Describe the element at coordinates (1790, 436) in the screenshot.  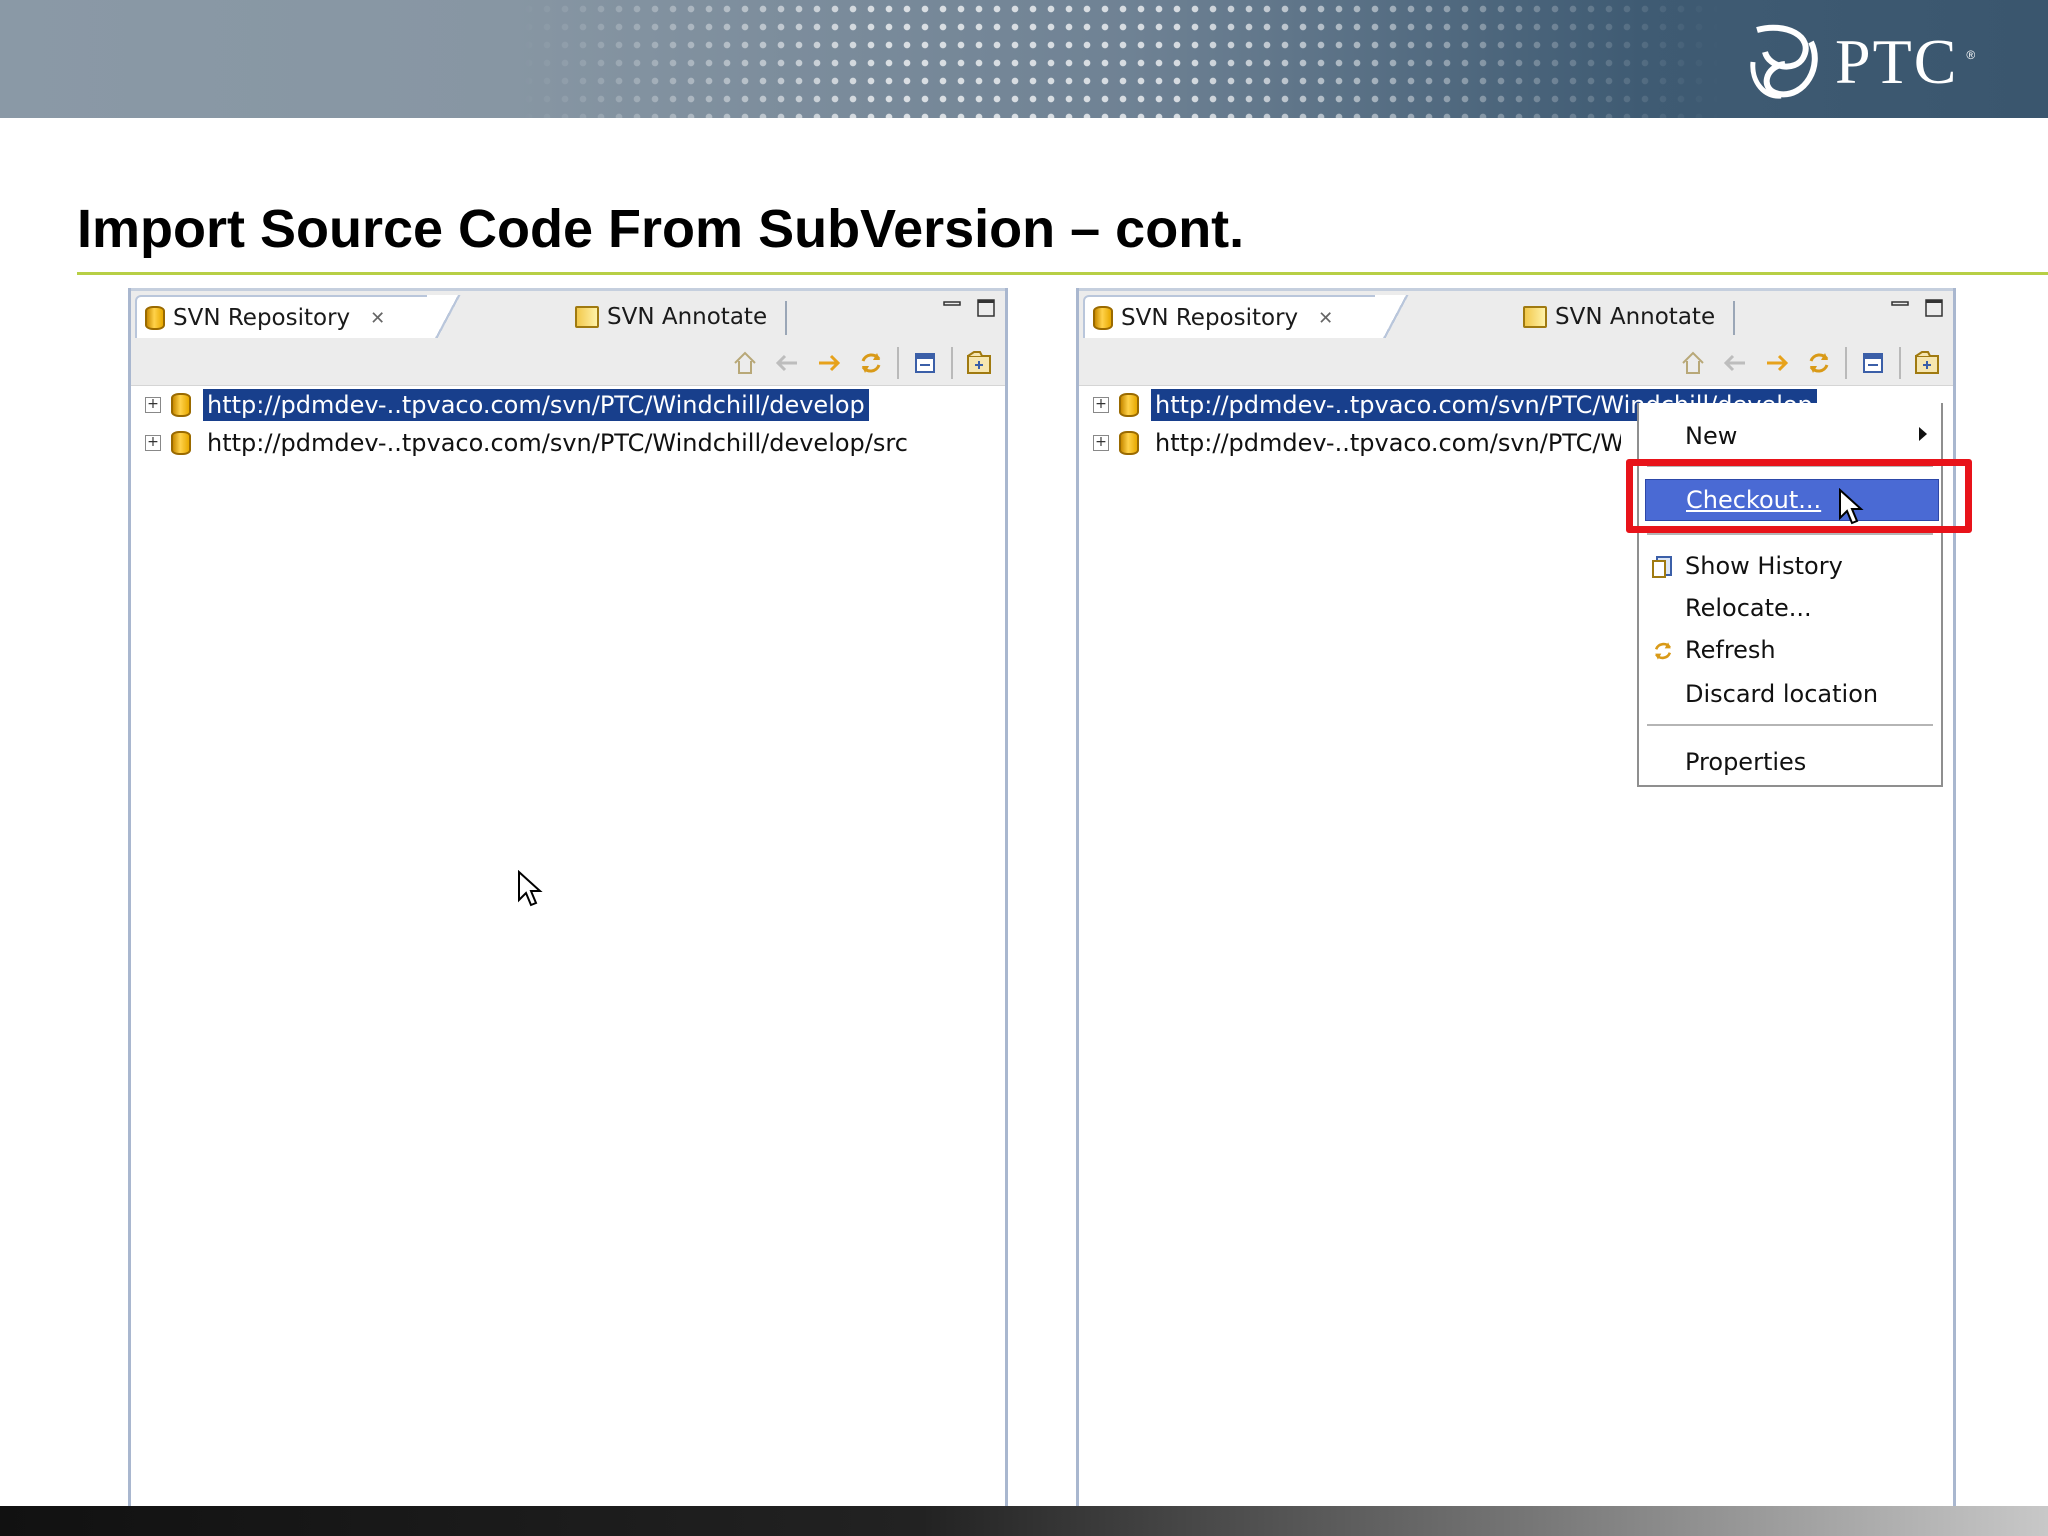
I see `menu-item-new: New` at that location.